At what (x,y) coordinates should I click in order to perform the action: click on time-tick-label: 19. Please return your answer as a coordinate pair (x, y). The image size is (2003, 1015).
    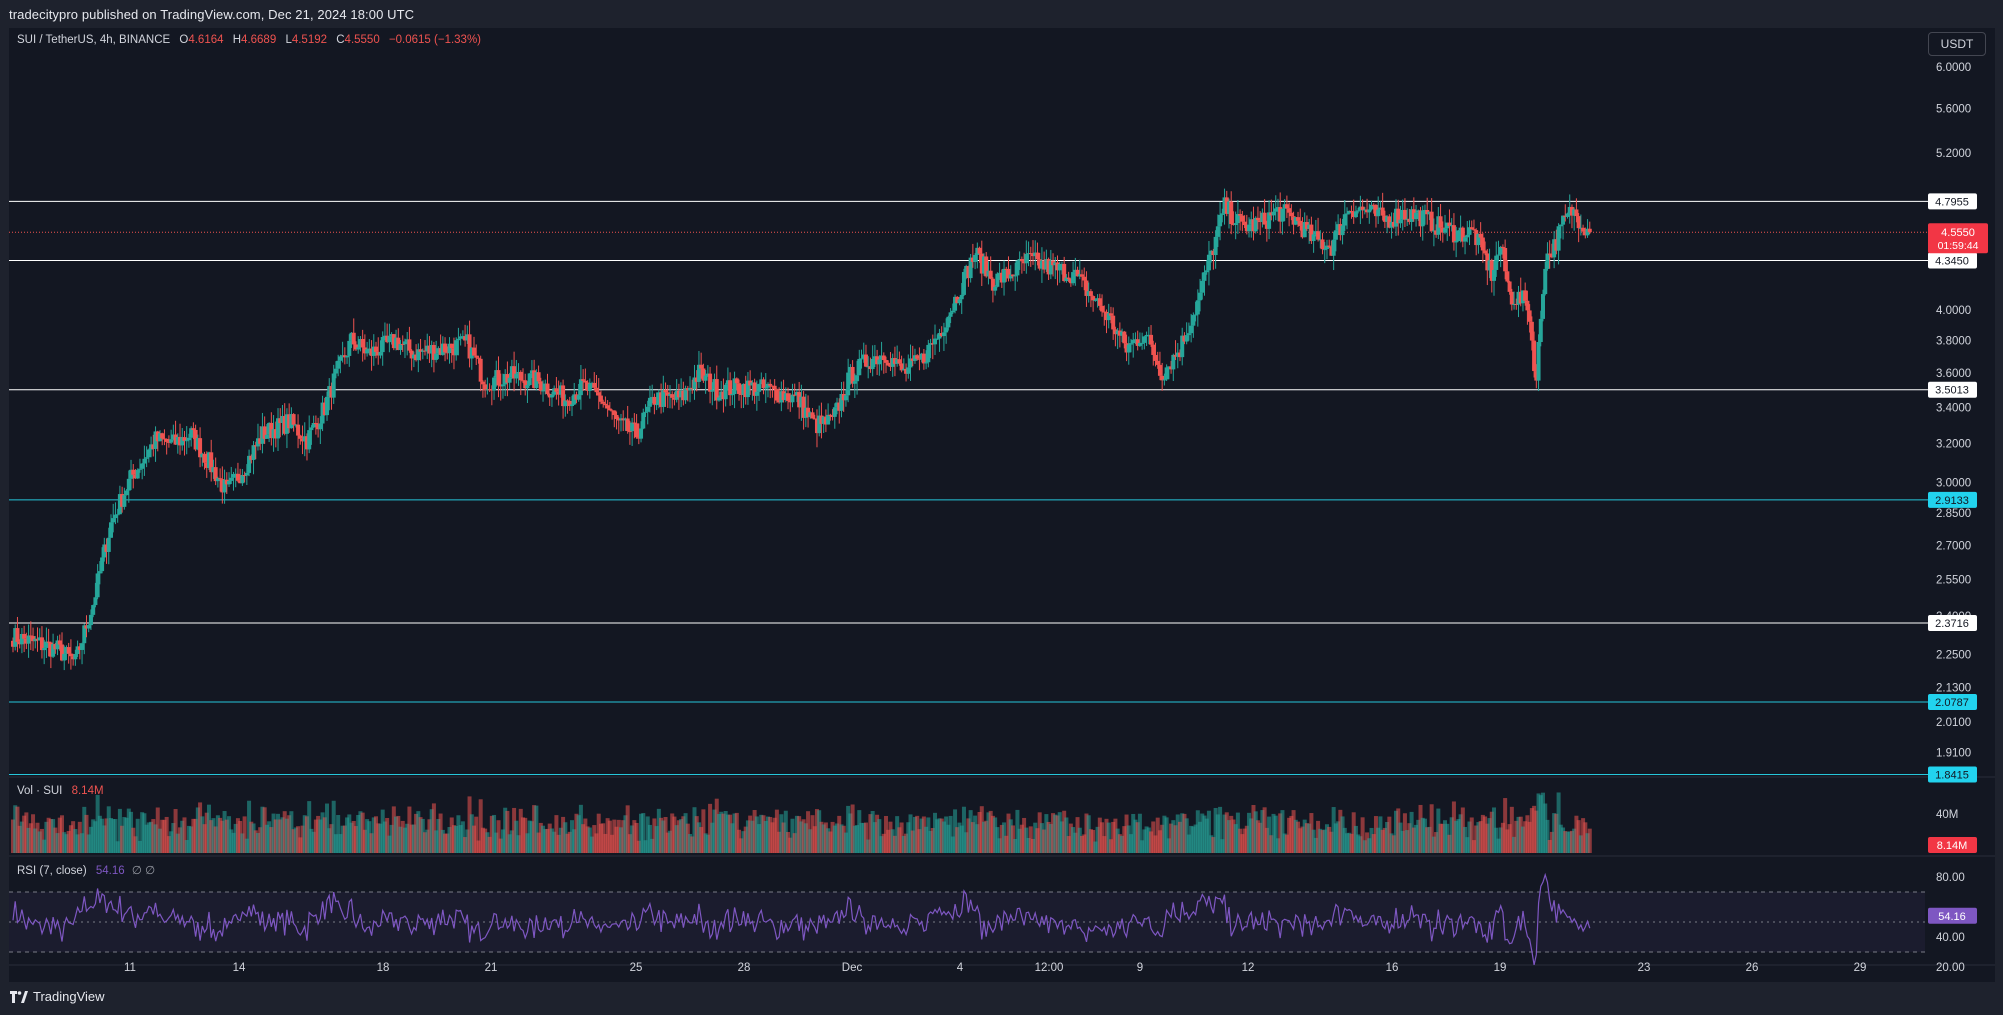
    Looking at the image, I should click on (1500, 968).